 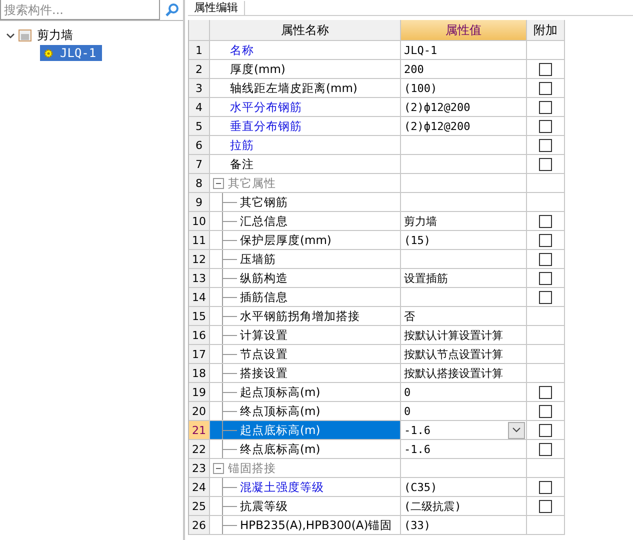 I want to click on property-name: 终点顶标高(m), so click(x=305, y=411).